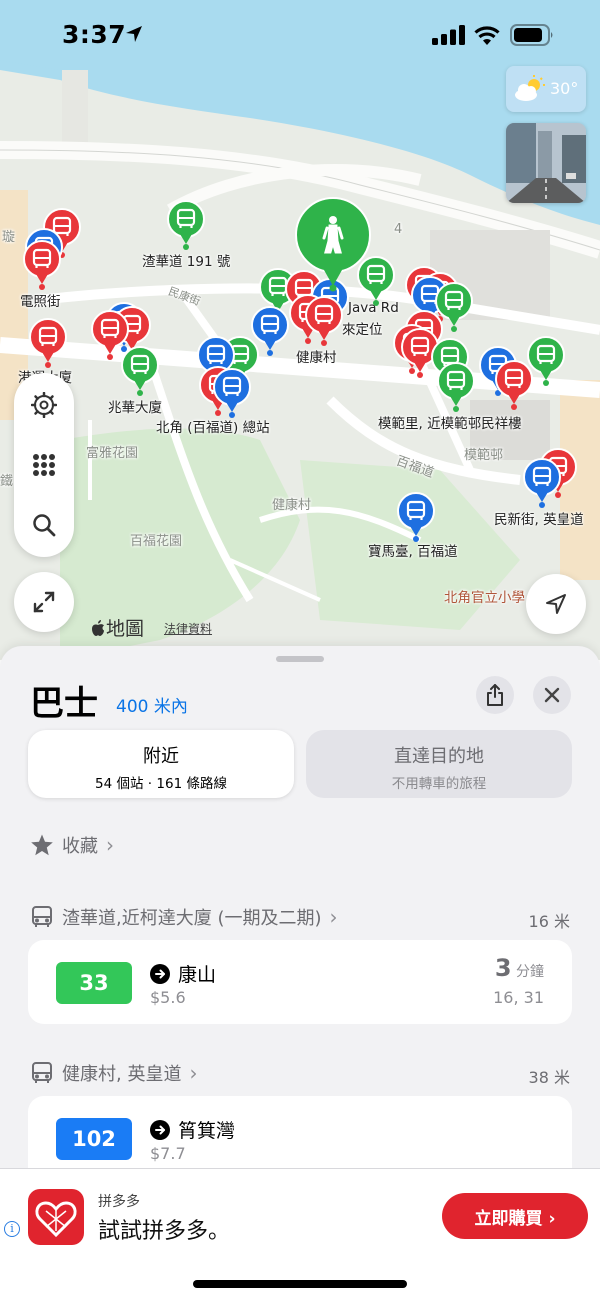 Image resolution: width=600 pixels, height=1299 pixels. I want to click on home-bar, so click(300, 1281).